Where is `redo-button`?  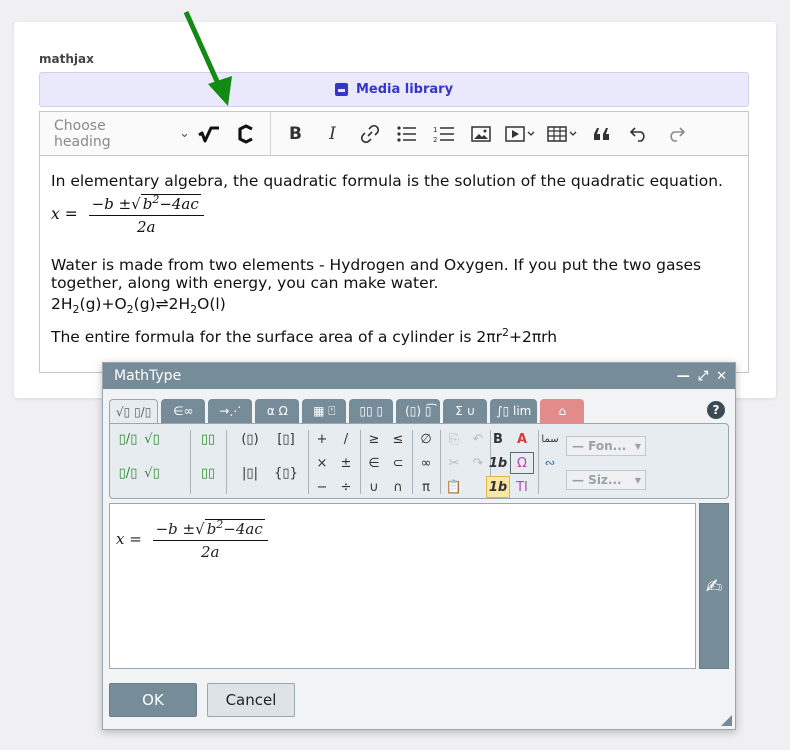
redo-button is located at coordinates (675, 134).